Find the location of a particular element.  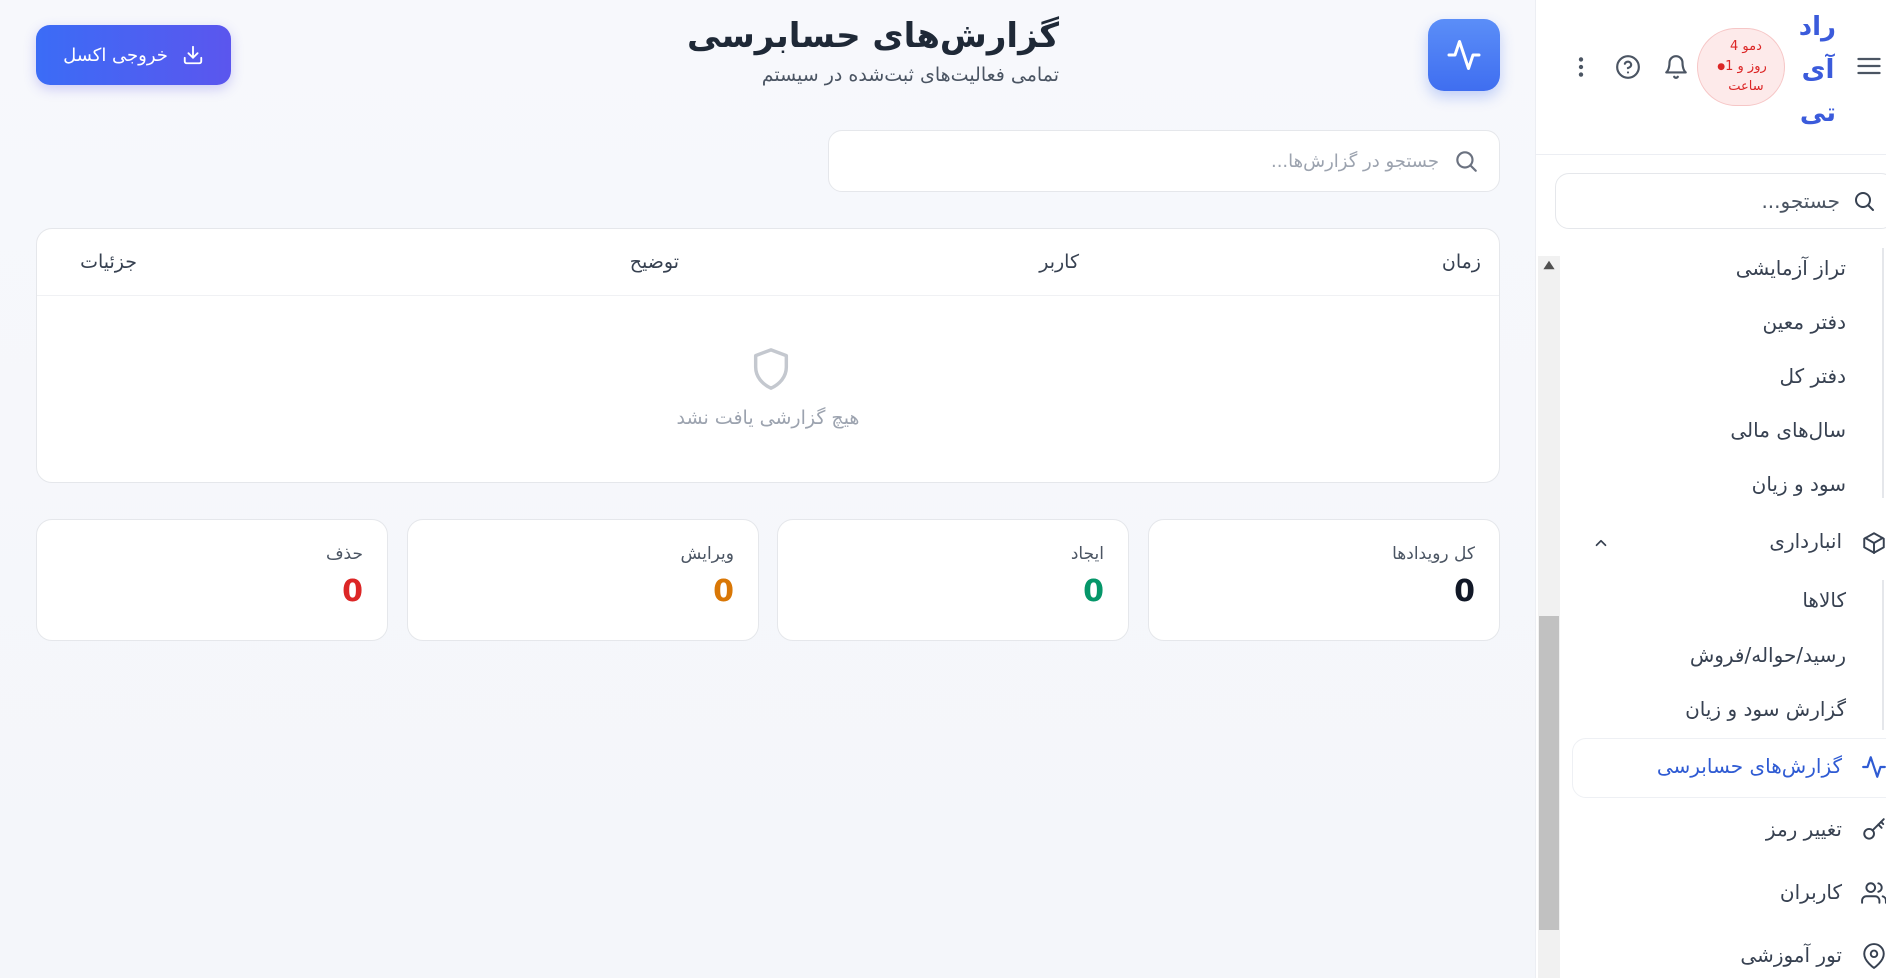

sidebar-item-label: گزارش‌های حسابرسی is located at coordinates (1749, 766).